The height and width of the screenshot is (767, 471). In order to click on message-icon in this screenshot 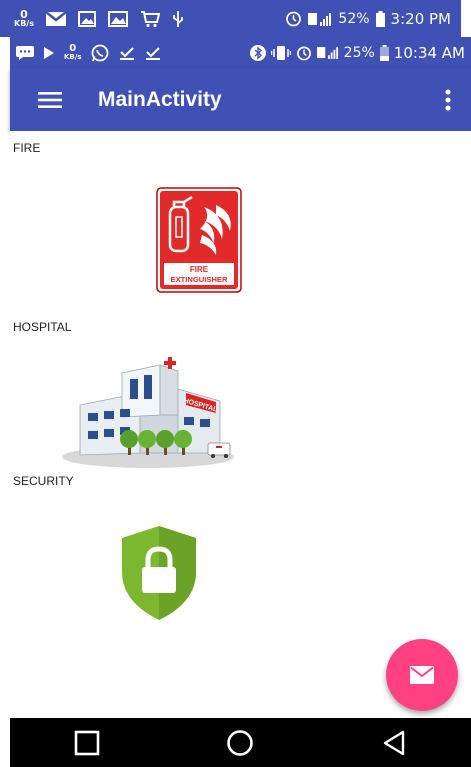, I will do `click(25, 52)`.